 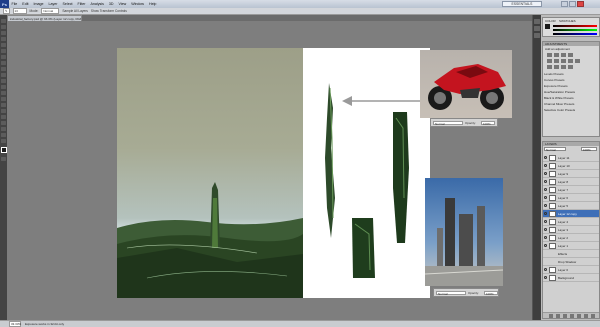 I want to click on layer-row: Layer 10, so click(x=571, y=166).